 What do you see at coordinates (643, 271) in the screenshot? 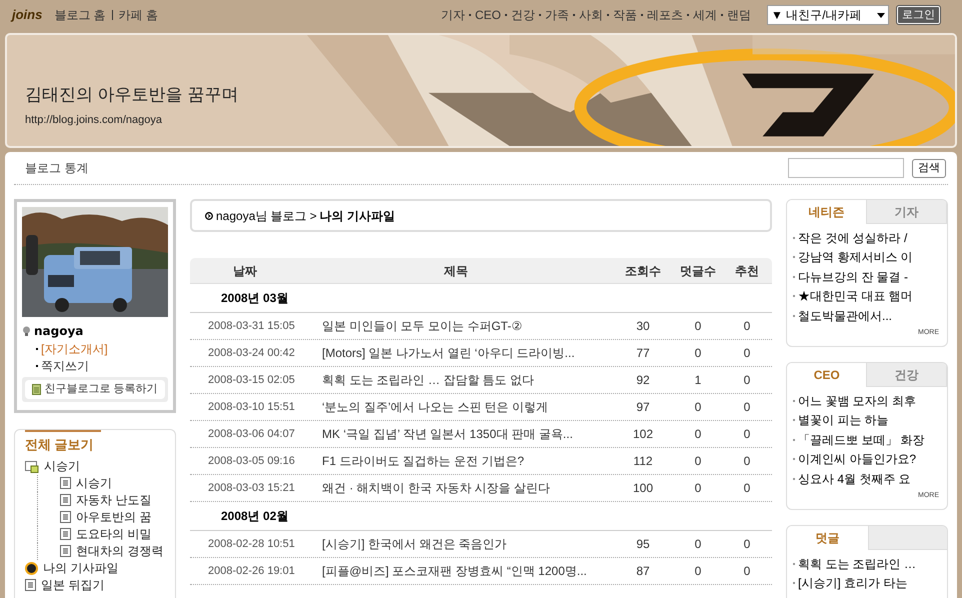
I see `column-header: 조회수` at bounding box center [643, 271].